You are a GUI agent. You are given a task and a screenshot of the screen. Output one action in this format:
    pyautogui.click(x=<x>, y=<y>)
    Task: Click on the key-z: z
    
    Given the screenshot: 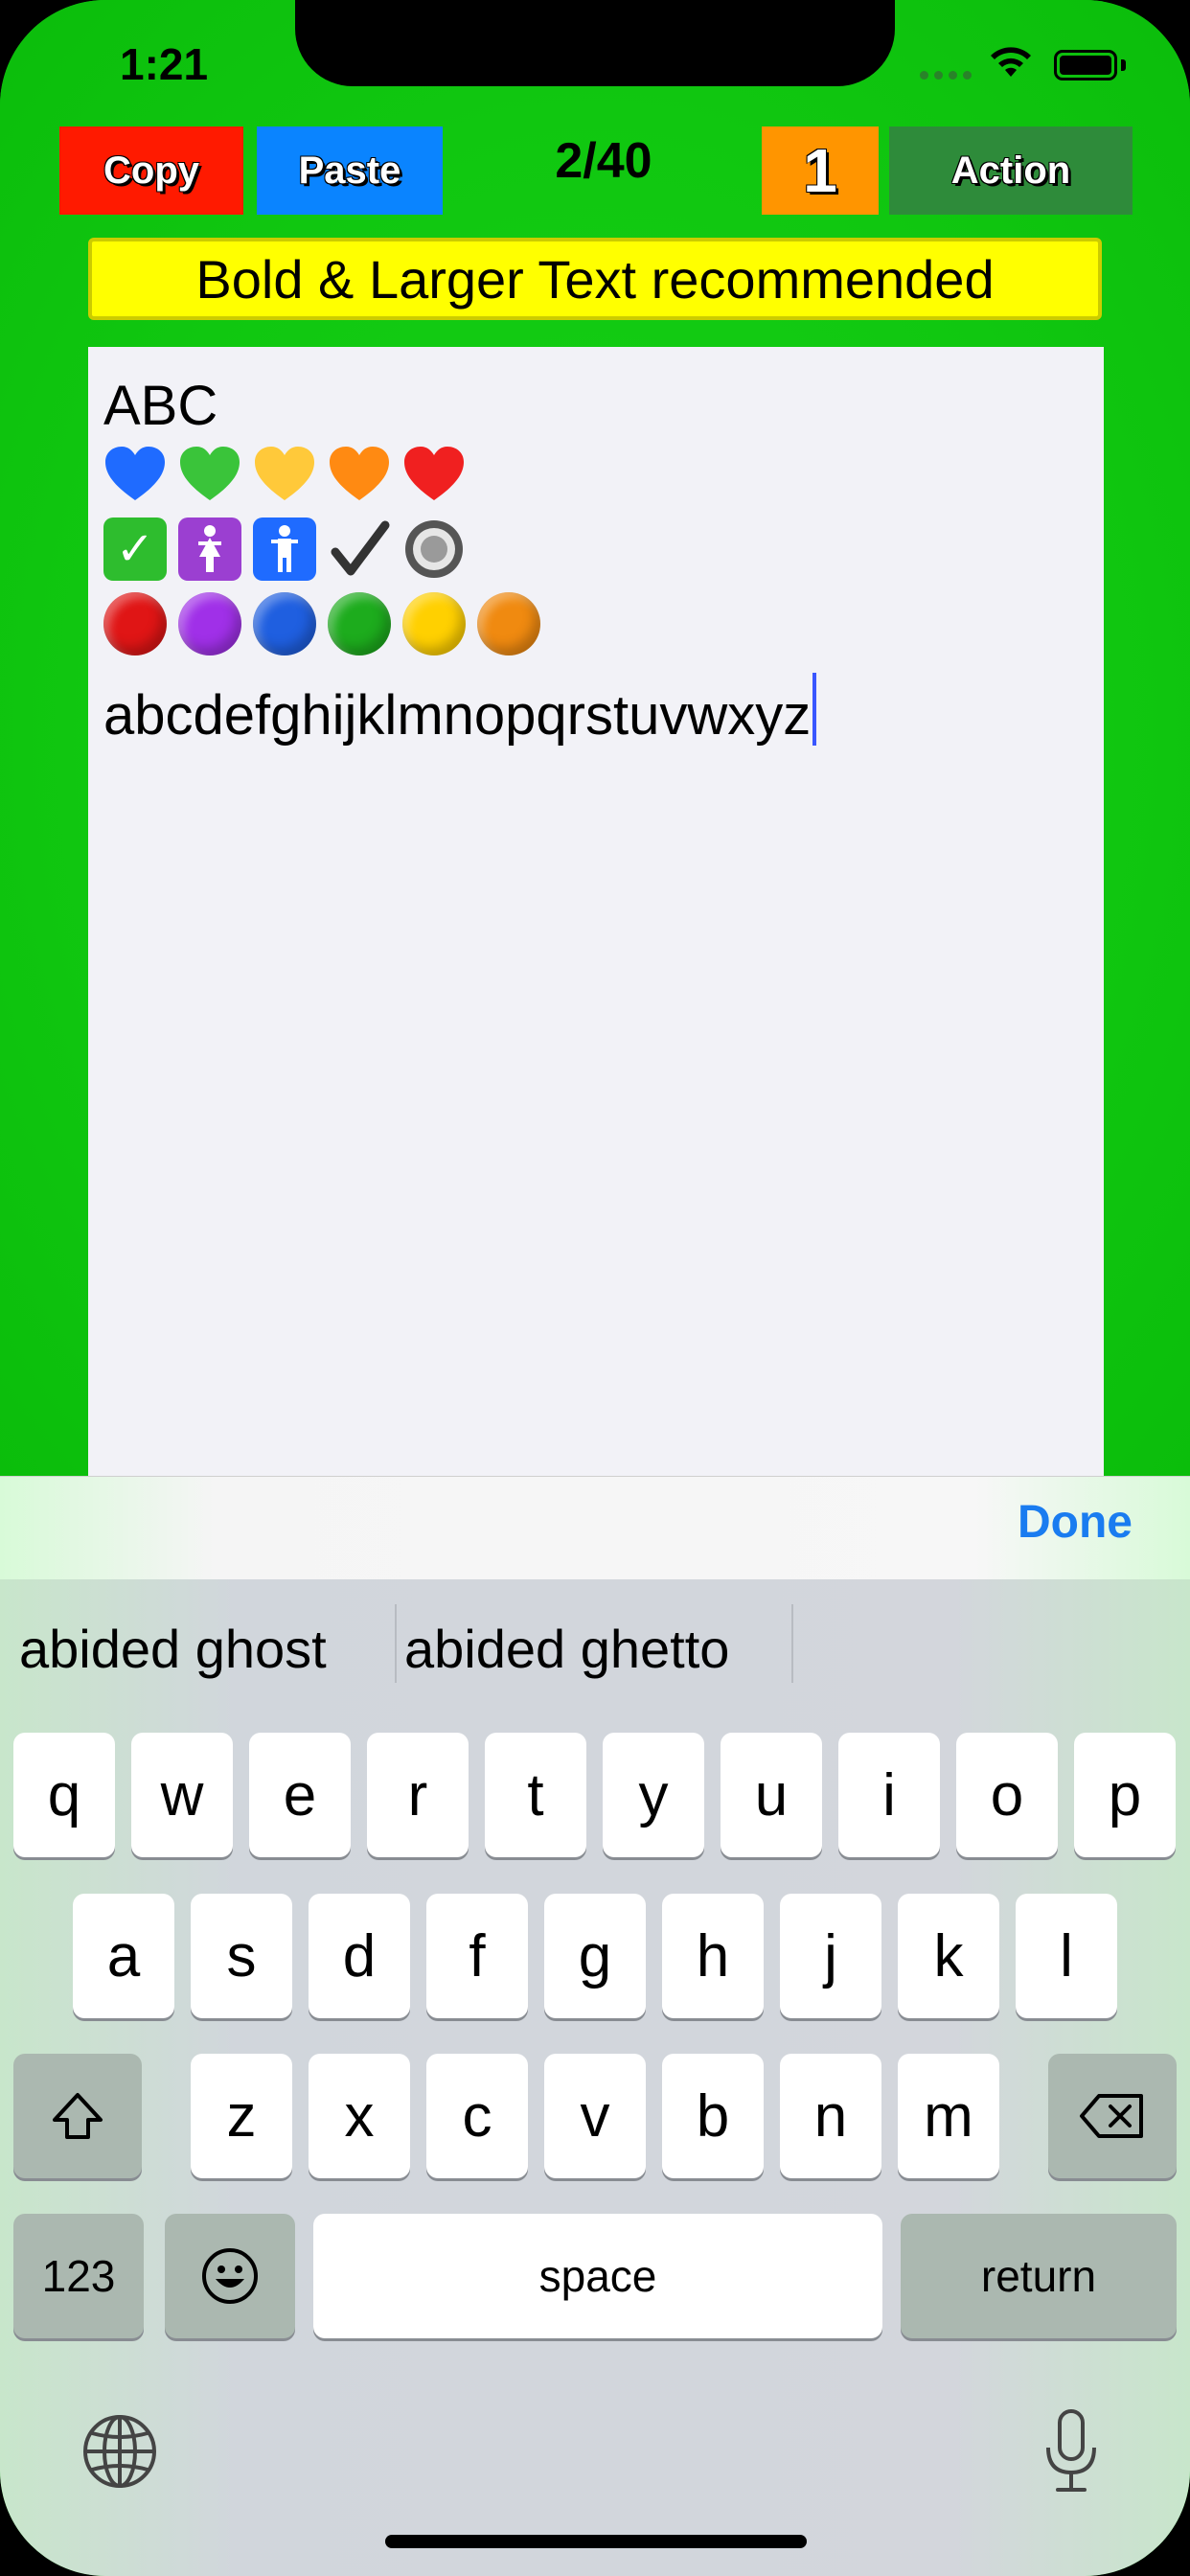 What is the action you would take?
    pyautogui.click(x=242, y=2116)
    